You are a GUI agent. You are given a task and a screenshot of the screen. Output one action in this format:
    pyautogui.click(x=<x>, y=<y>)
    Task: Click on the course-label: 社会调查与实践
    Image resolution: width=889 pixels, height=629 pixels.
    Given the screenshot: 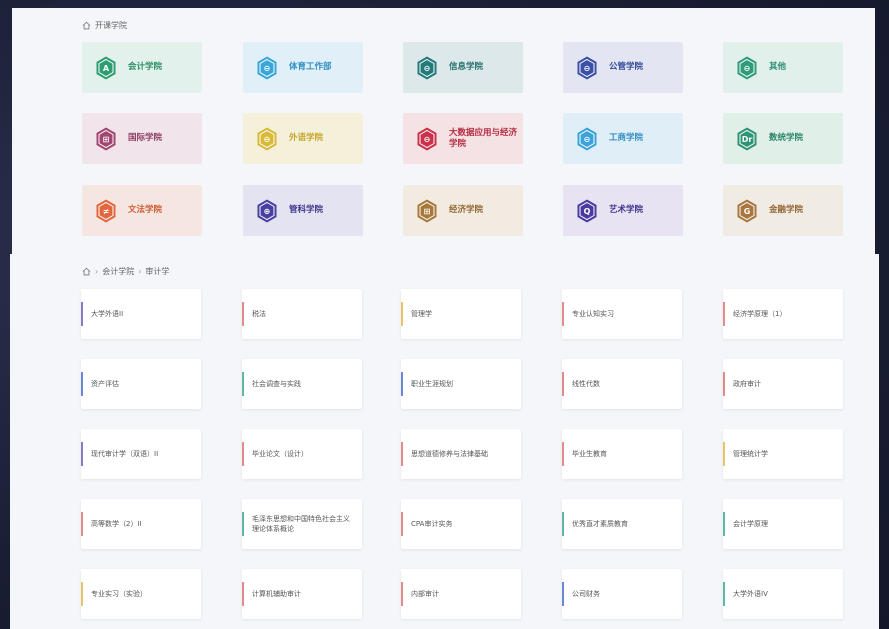 What is the action you would take?
    pyautogui.click(x=276, y=384)
    